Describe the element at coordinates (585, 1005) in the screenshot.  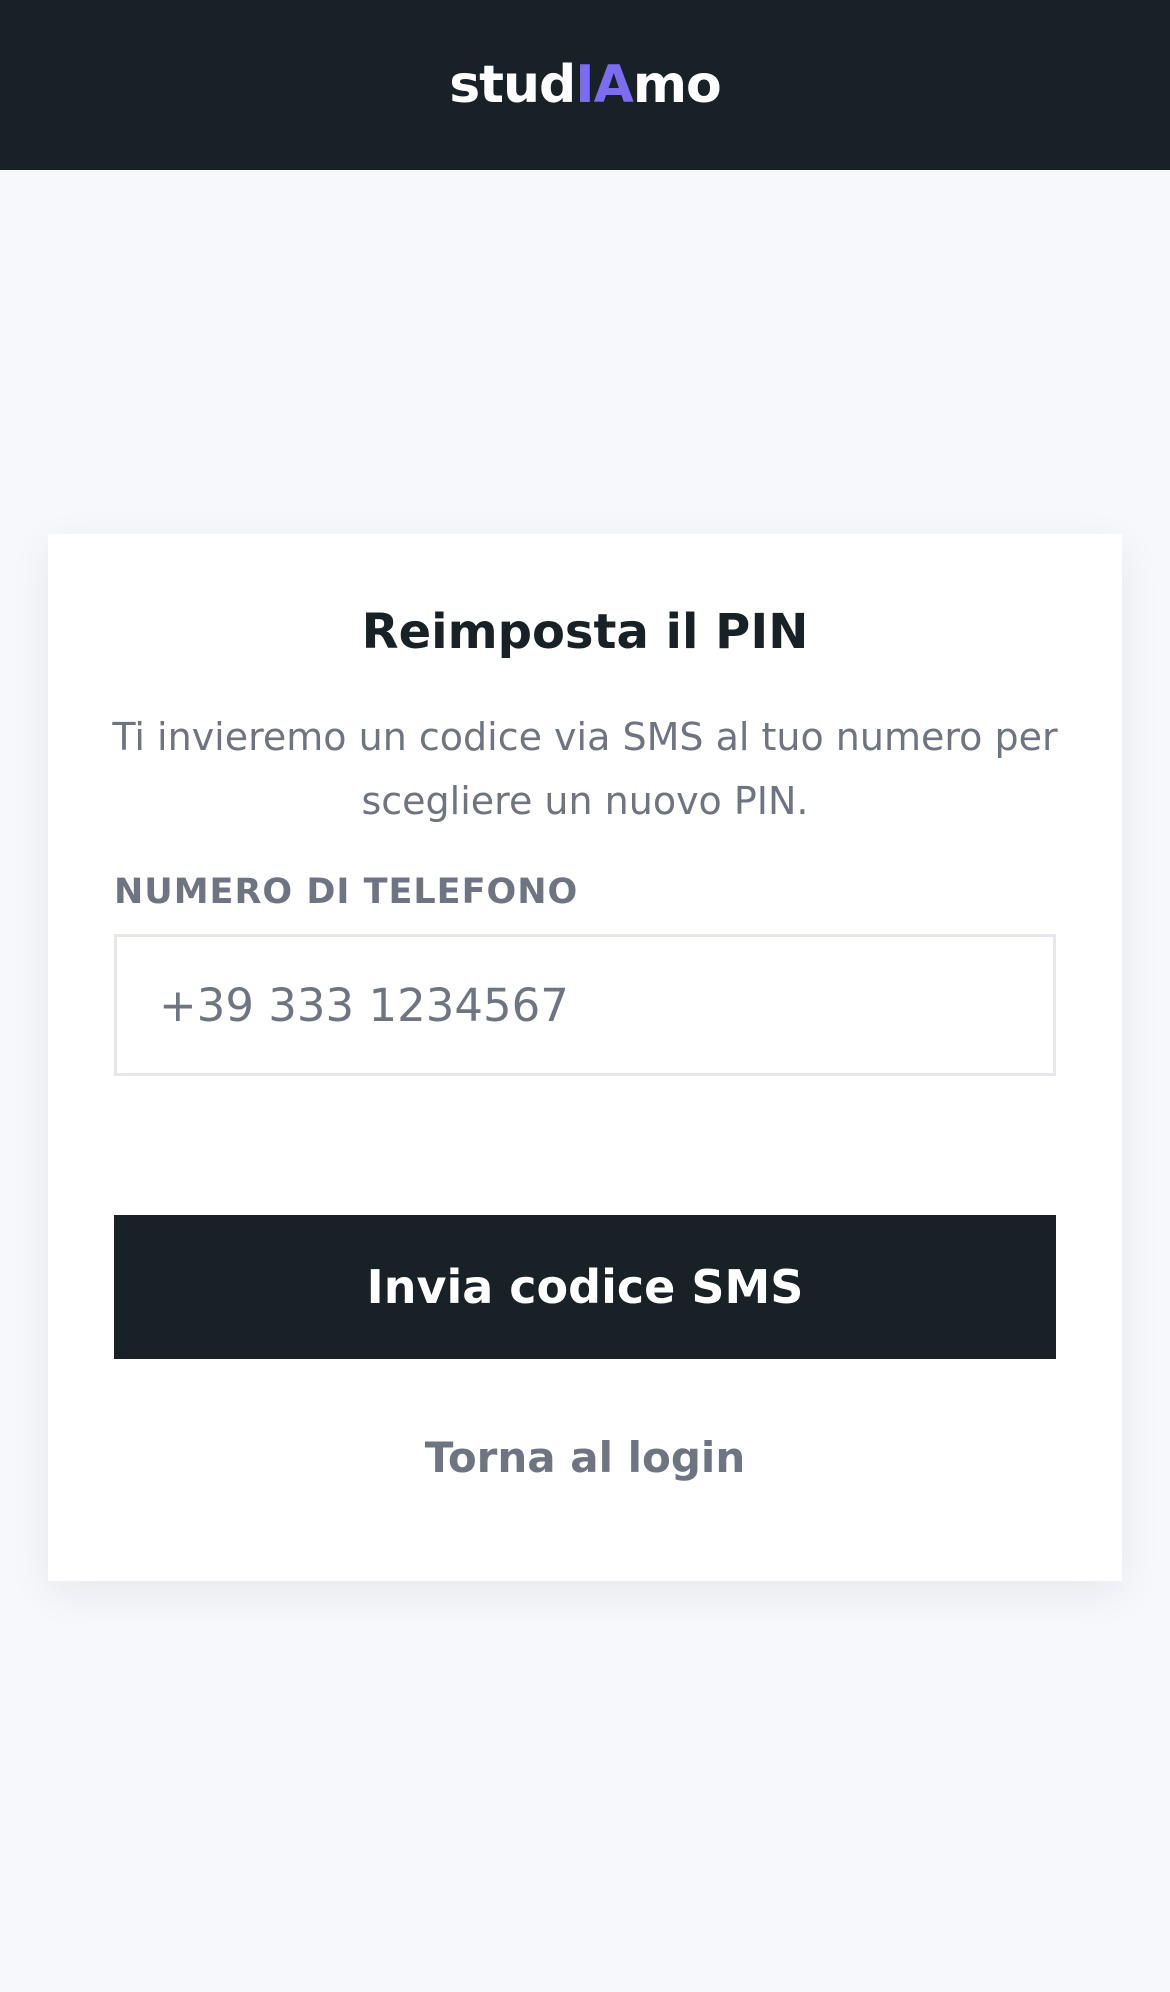
I see `phone-input` at that location.